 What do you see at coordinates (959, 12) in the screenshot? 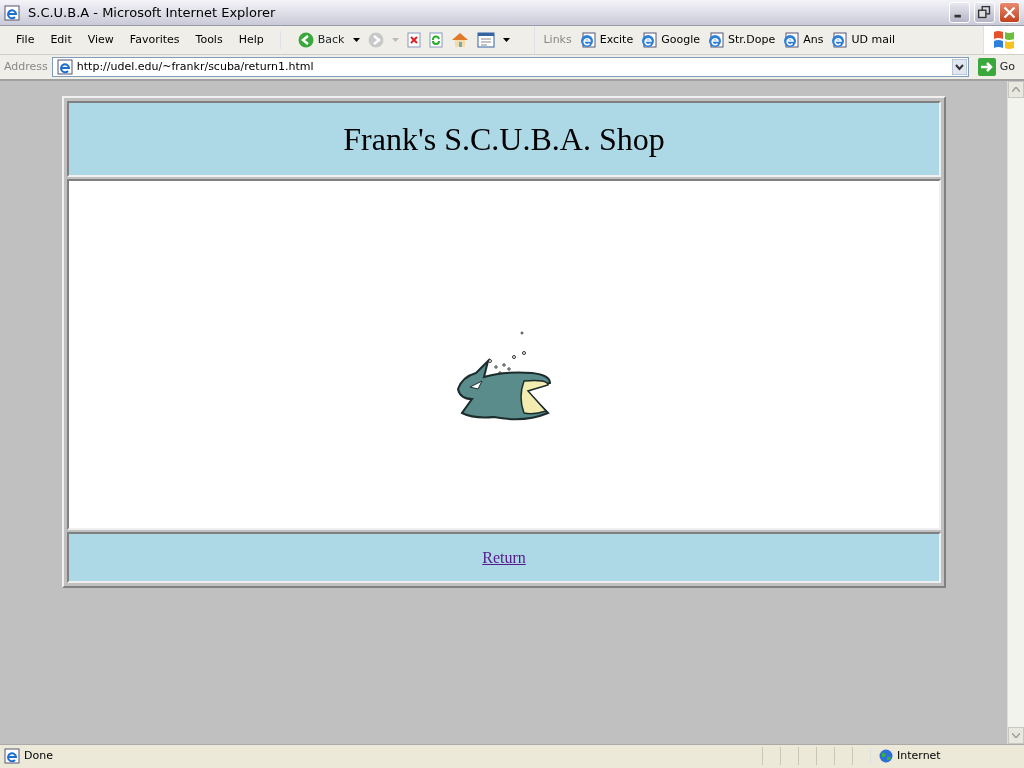
I see `minimize-icon` at bounding box center [959, 12].